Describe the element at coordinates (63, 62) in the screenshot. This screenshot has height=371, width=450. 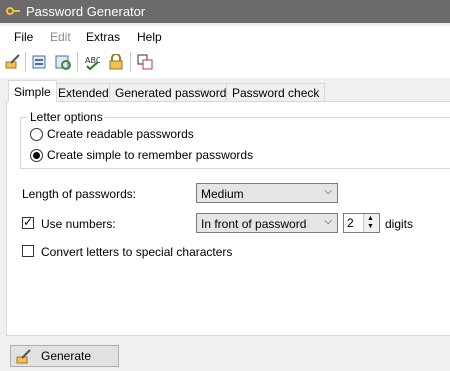
I see `window-refresh-icon` at that location.